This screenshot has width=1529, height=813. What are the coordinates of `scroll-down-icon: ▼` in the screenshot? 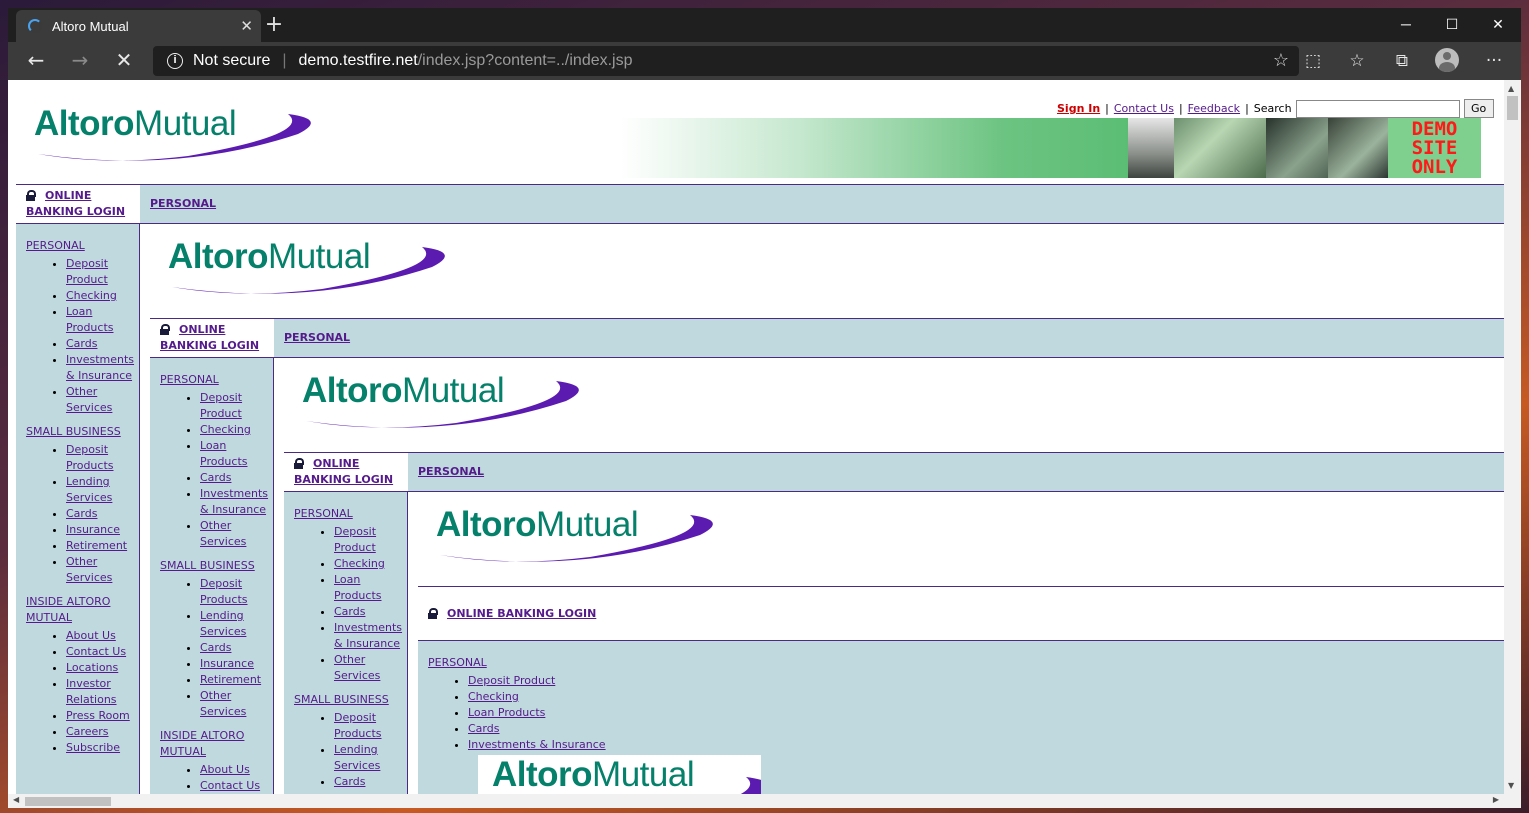 It's located at (1511, 785).